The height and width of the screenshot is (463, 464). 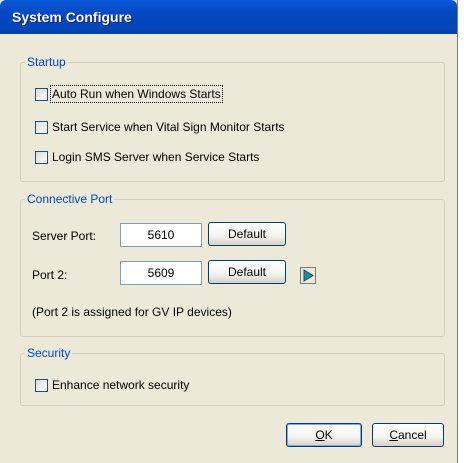 I want to click on title-bar: System Configure, so click(x=228, y=17).